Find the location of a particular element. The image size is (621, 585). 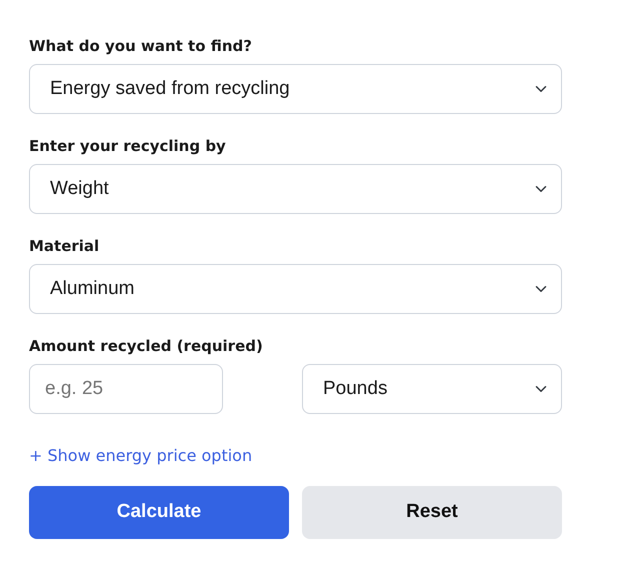

dropdown-select: Pounds is located at coordinates (432, 389).